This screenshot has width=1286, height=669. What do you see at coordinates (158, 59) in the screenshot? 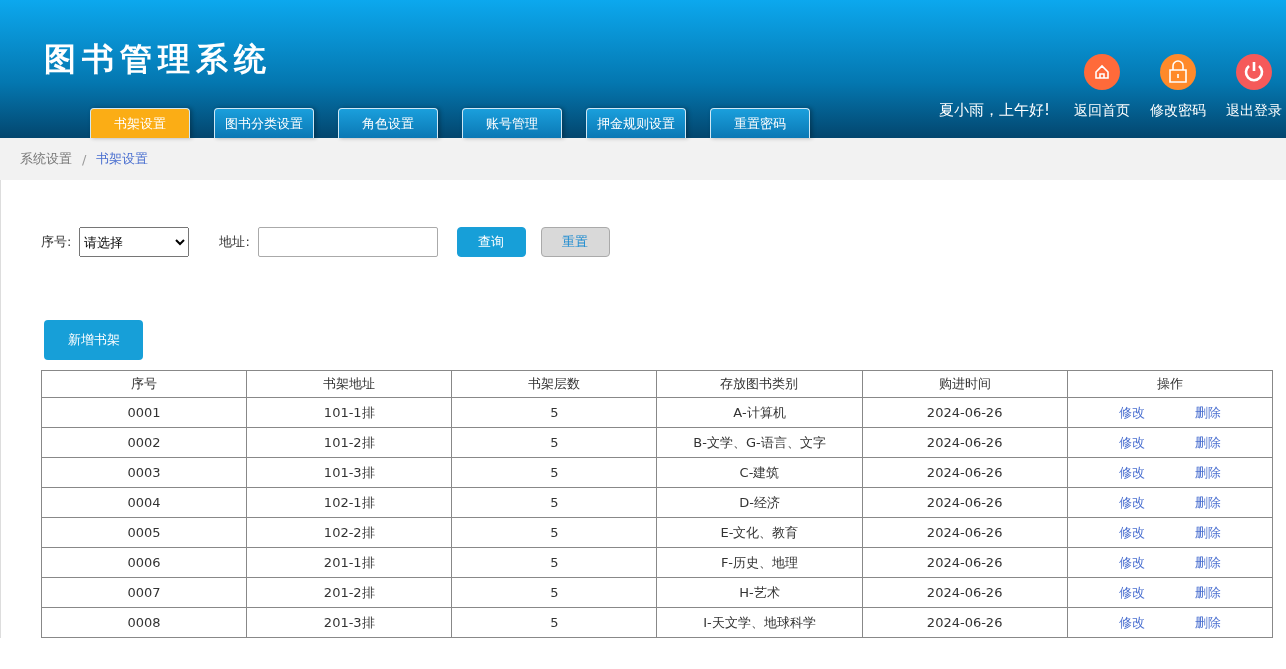
I see `app-title: 图书管理系统` at bounding box center [158, 59].